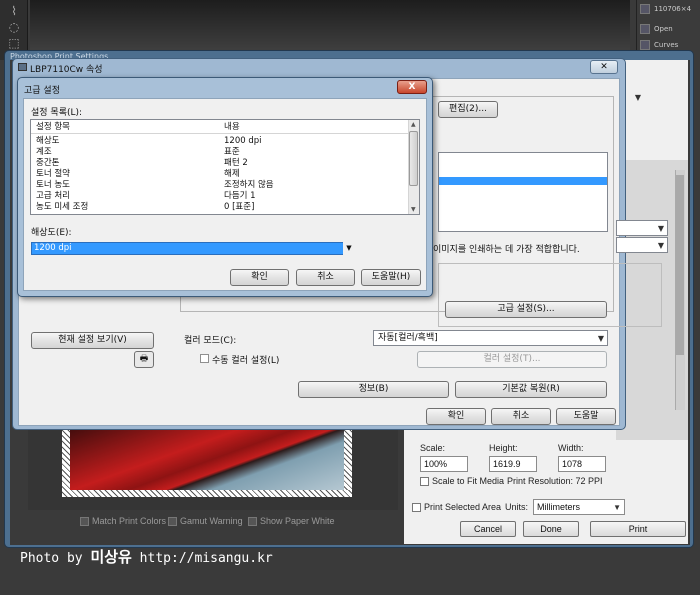 This screenshot has width=700, height=595. I want to click on view-current-settings-button: 현재 설정 보기(V), so click(92, 340).